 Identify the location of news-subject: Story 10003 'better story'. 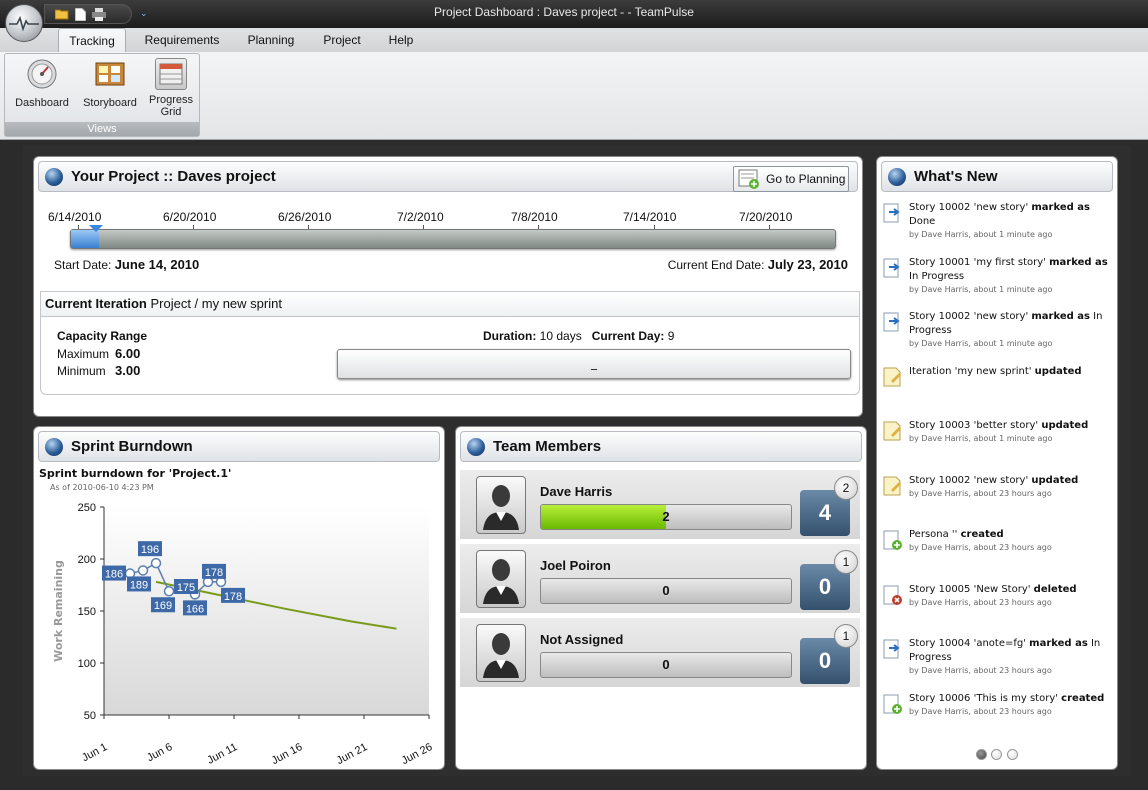
(975, 425).